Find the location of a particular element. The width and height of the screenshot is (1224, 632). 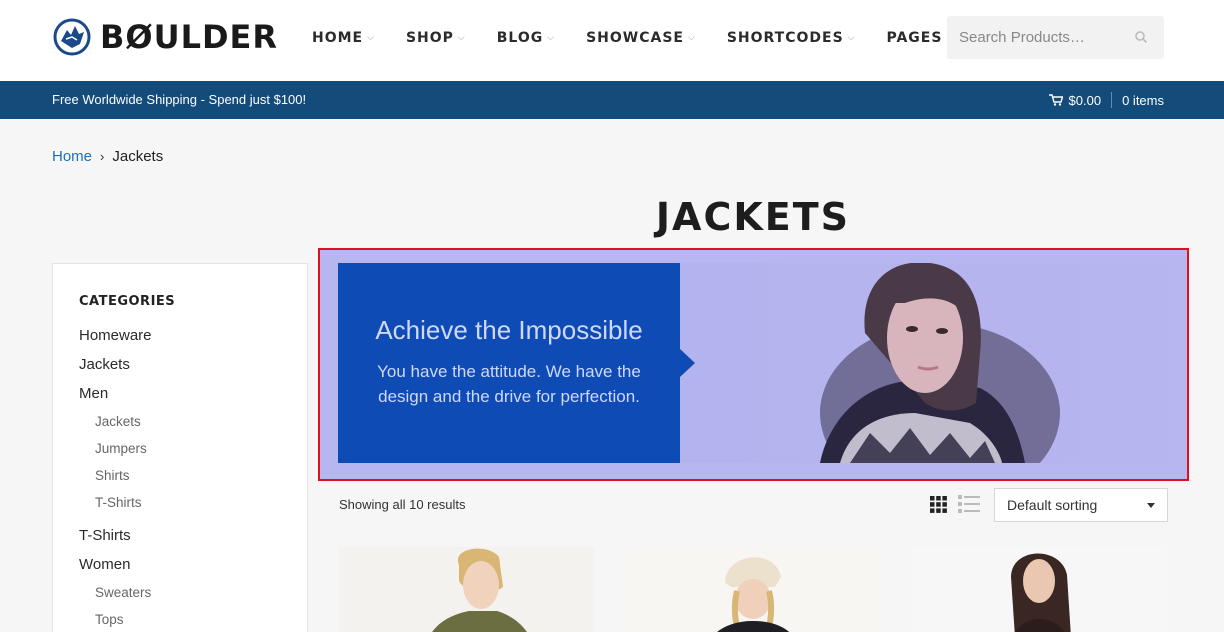

category-homeware: Homeware is located at coordinates (115, 340).